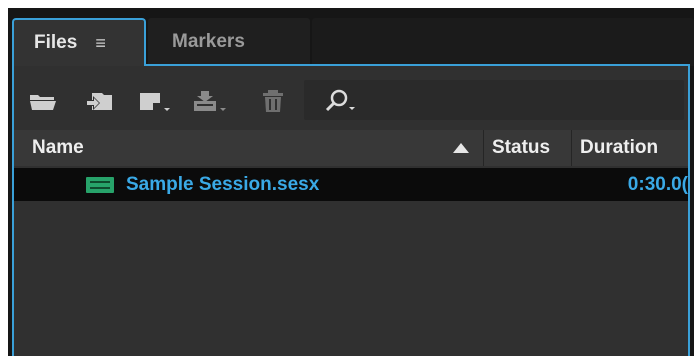 The image size is (698, 356). I want to click on new-file-button, so click(155, 101).